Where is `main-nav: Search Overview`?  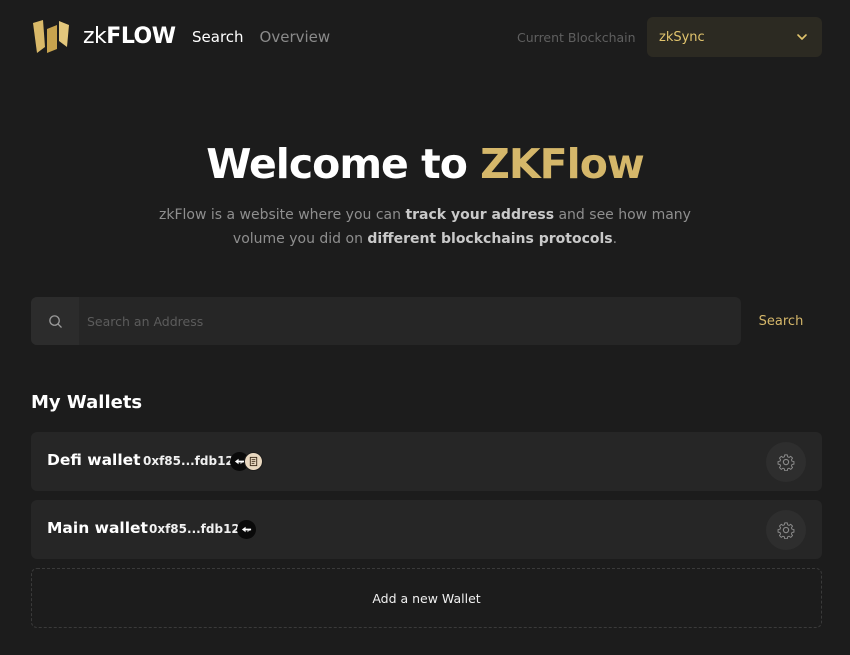 main-nav: Search Overview is located at coordinates (261, 37).